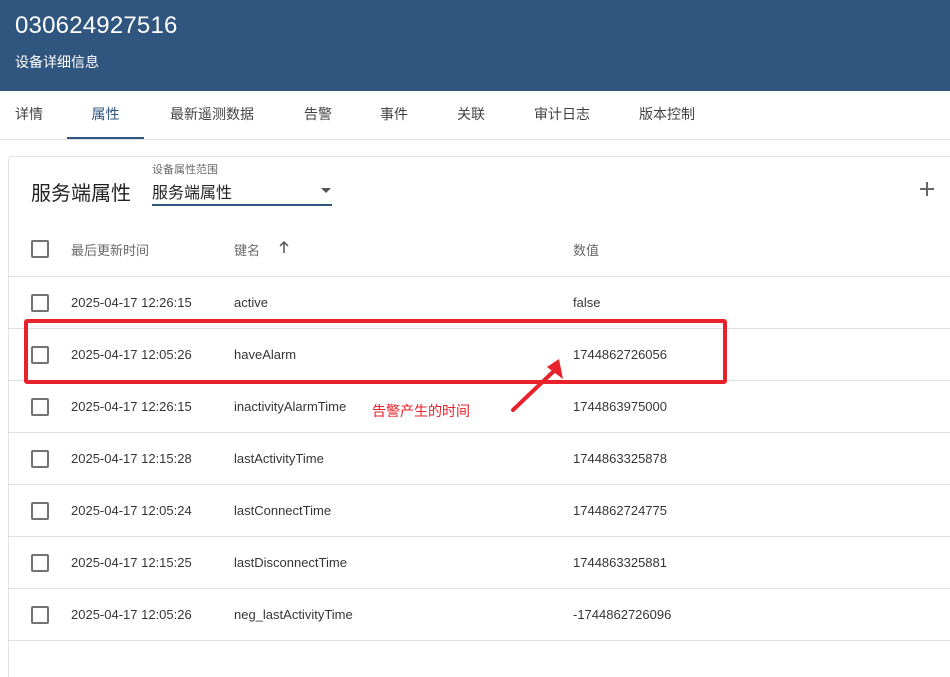 The width and height of the screenshot is (950, 677). I want to click on cell-key: lastConnectTime, so click(283, 510).